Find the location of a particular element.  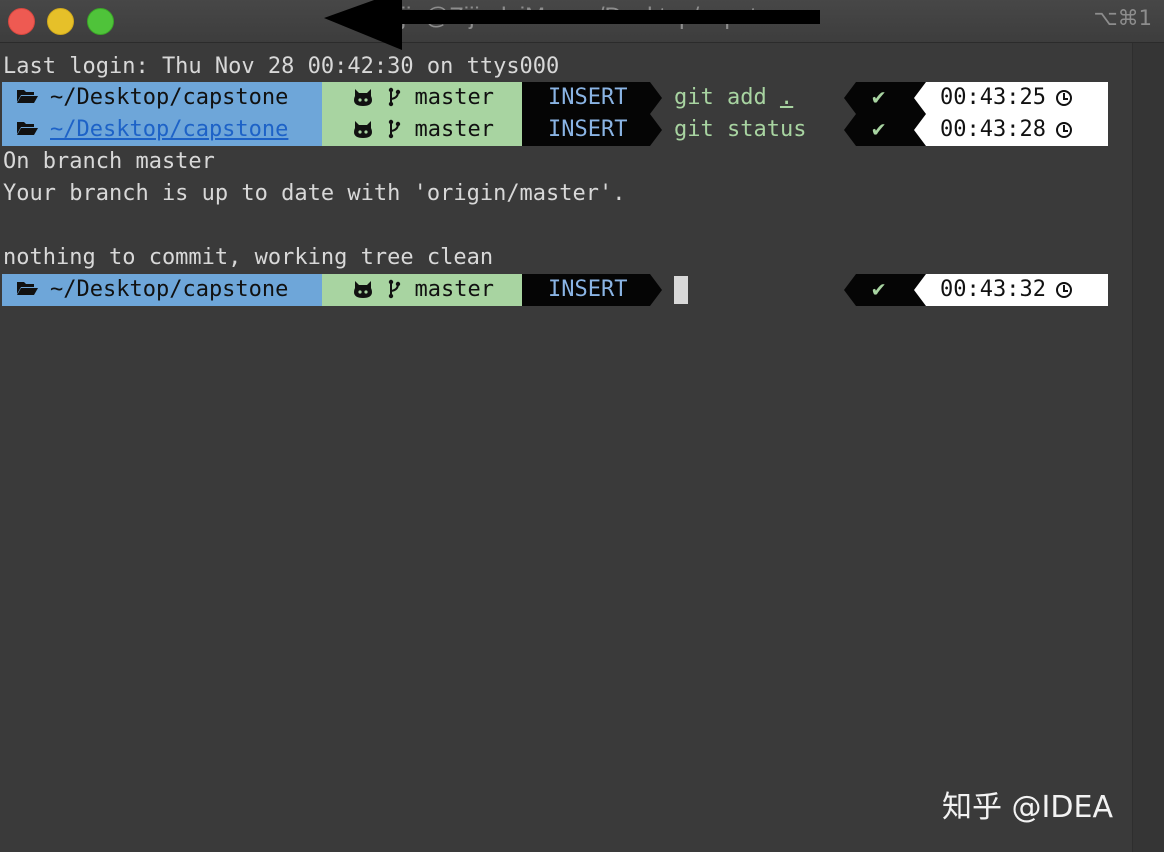

zoom-window-button is located at coordinates (100, 21).